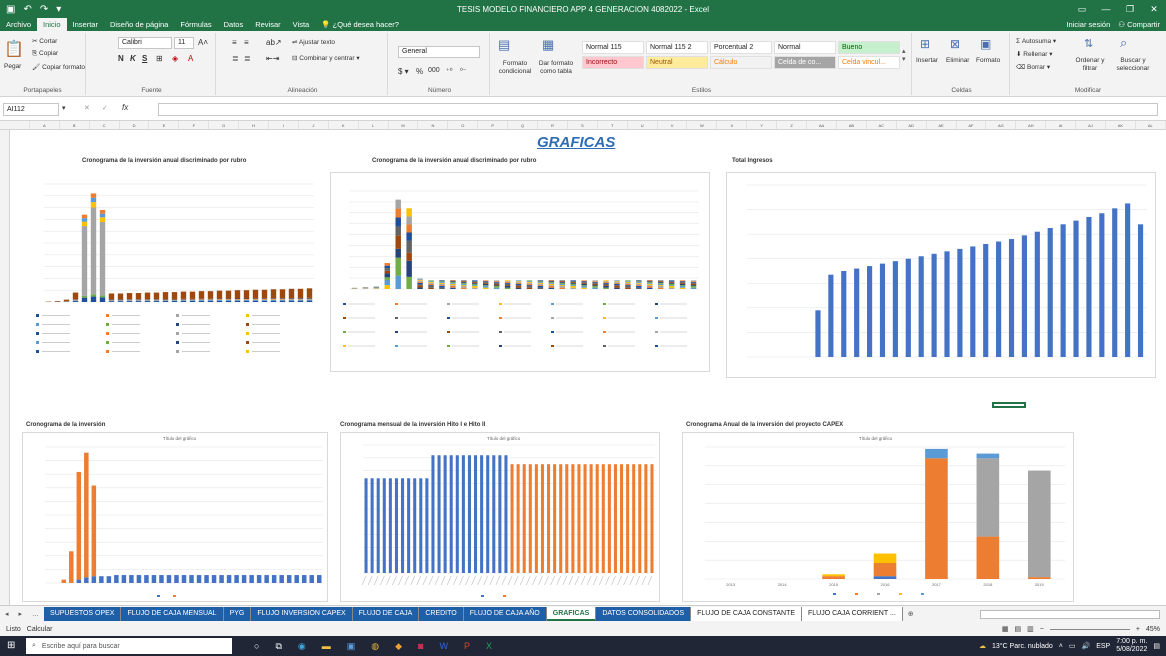  Describe the element at coordinates (386, 614) in the screenshot. I see `sheet-tab-flujo-de-caja: FLUJO DE CAJA` at that location.